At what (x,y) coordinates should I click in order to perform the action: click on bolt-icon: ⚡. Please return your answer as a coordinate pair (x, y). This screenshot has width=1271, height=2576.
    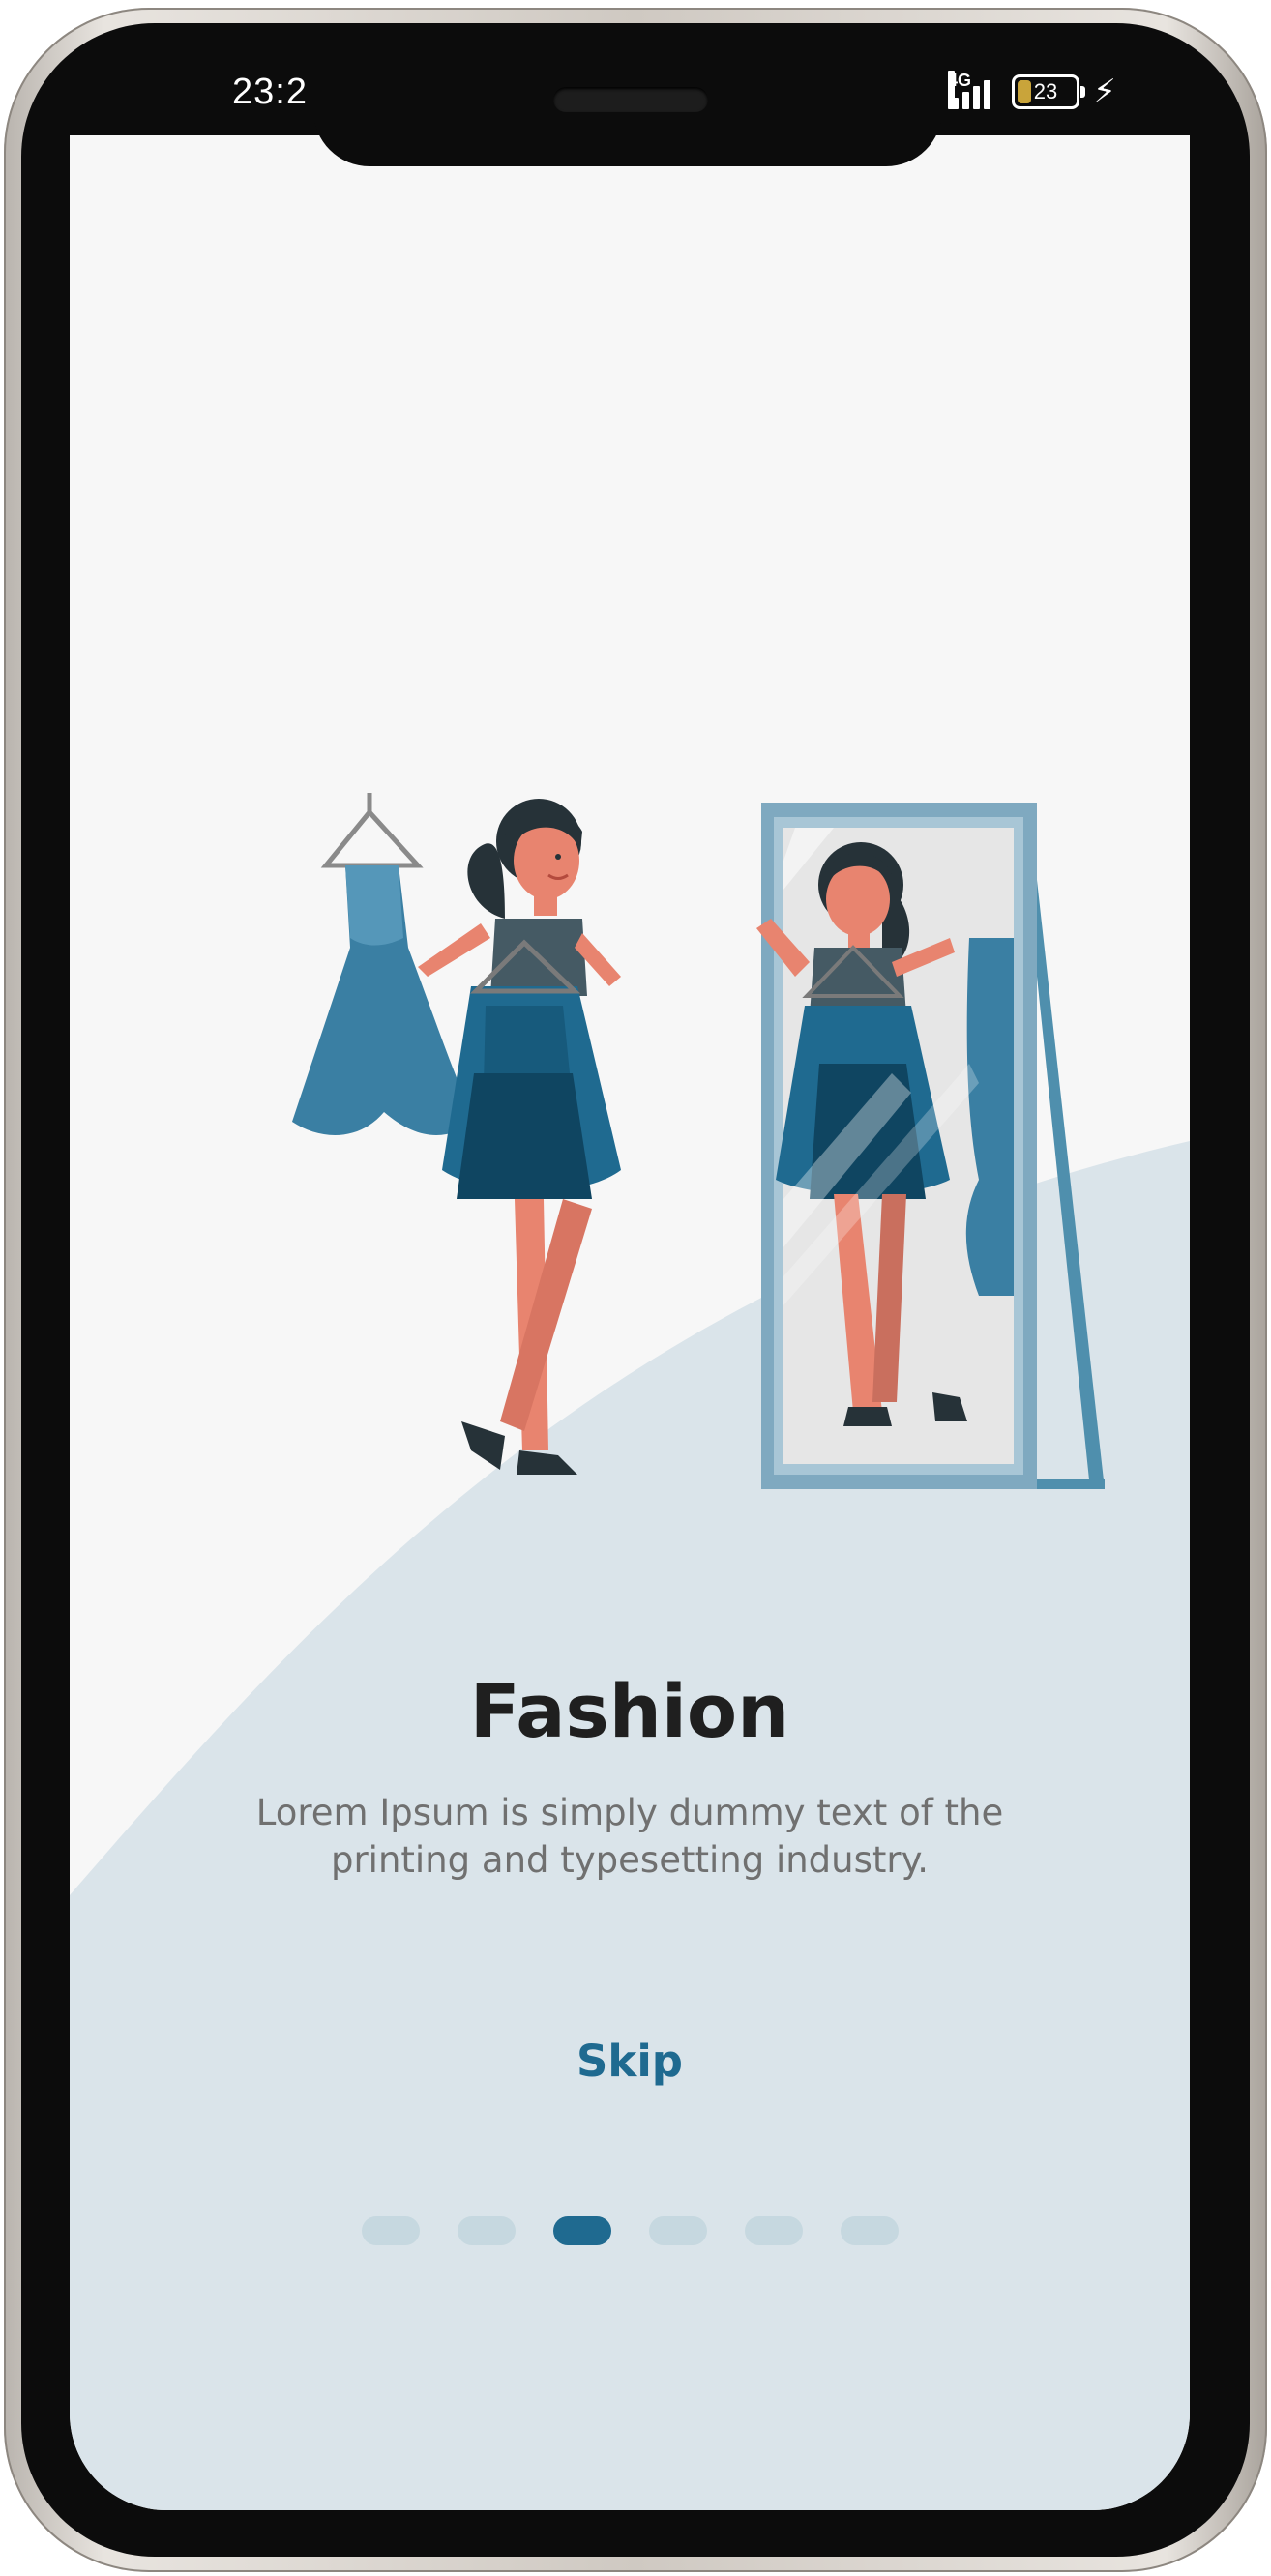
    Looking at the image, I should click on (1105, 92).